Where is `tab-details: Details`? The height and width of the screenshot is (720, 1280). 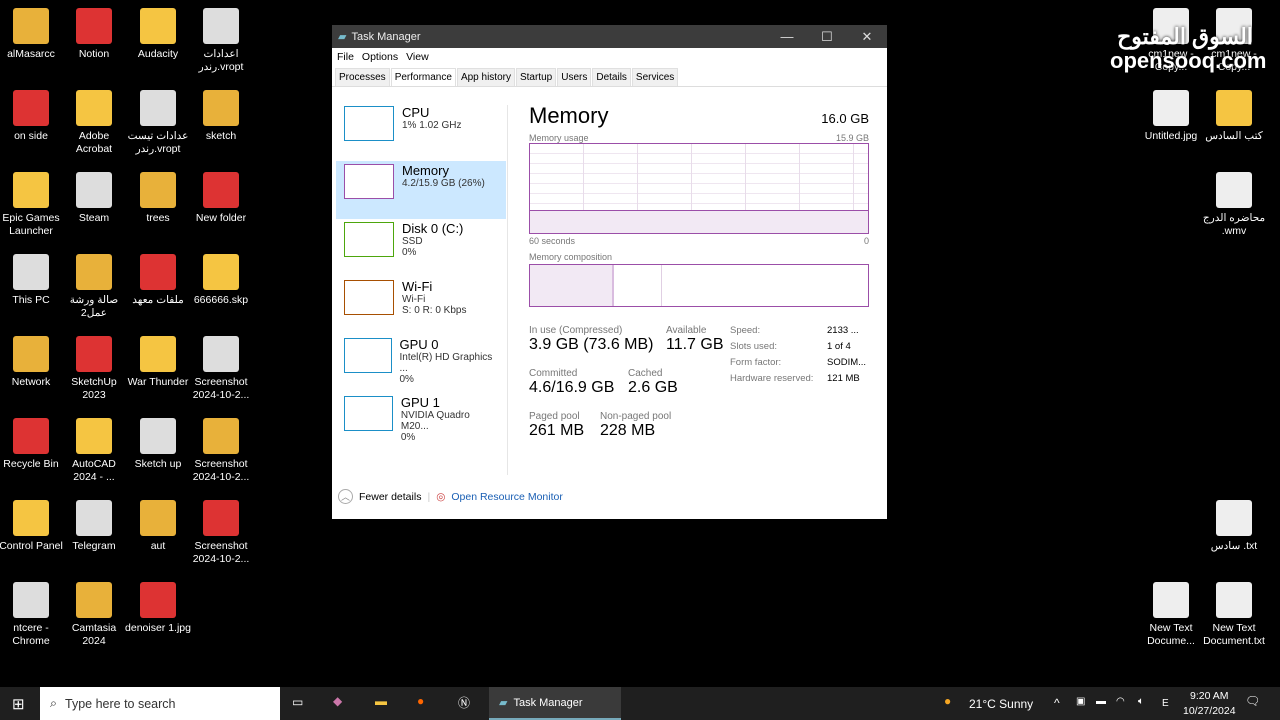
tab-details: Details is located at coordinates (611, 77).